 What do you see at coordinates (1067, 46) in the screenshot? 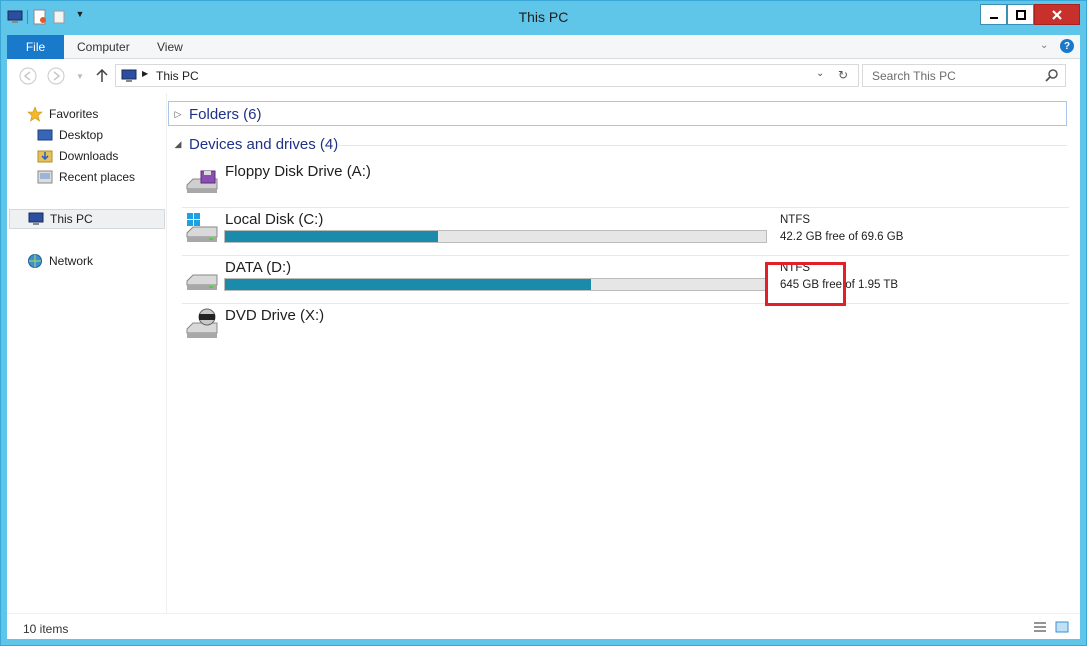
I see `help-icon: ?` at bounding box center [1067, 46].